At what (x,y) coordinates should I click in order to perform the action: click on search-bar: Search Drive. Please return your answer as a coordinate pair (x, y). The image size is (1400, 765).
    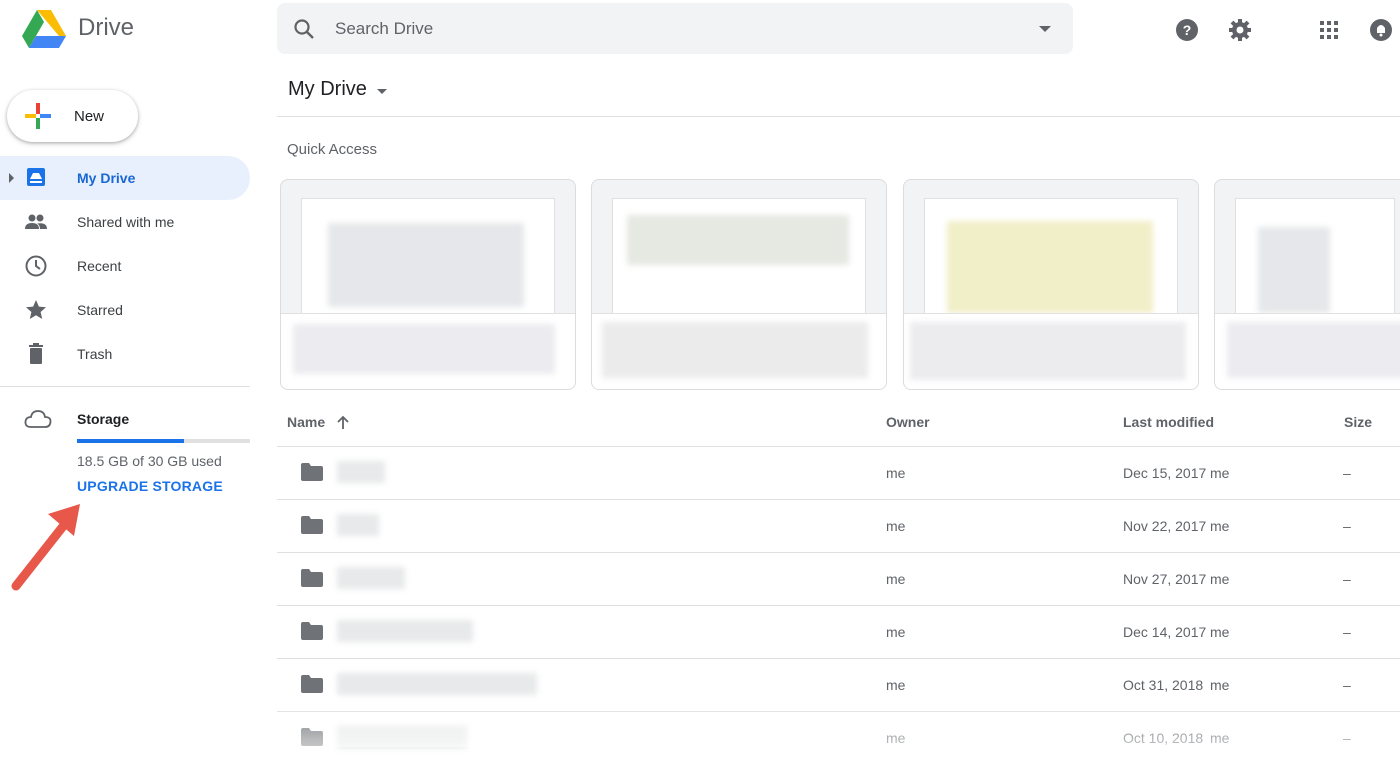
    Looking at the image, I should click on (675, 28).